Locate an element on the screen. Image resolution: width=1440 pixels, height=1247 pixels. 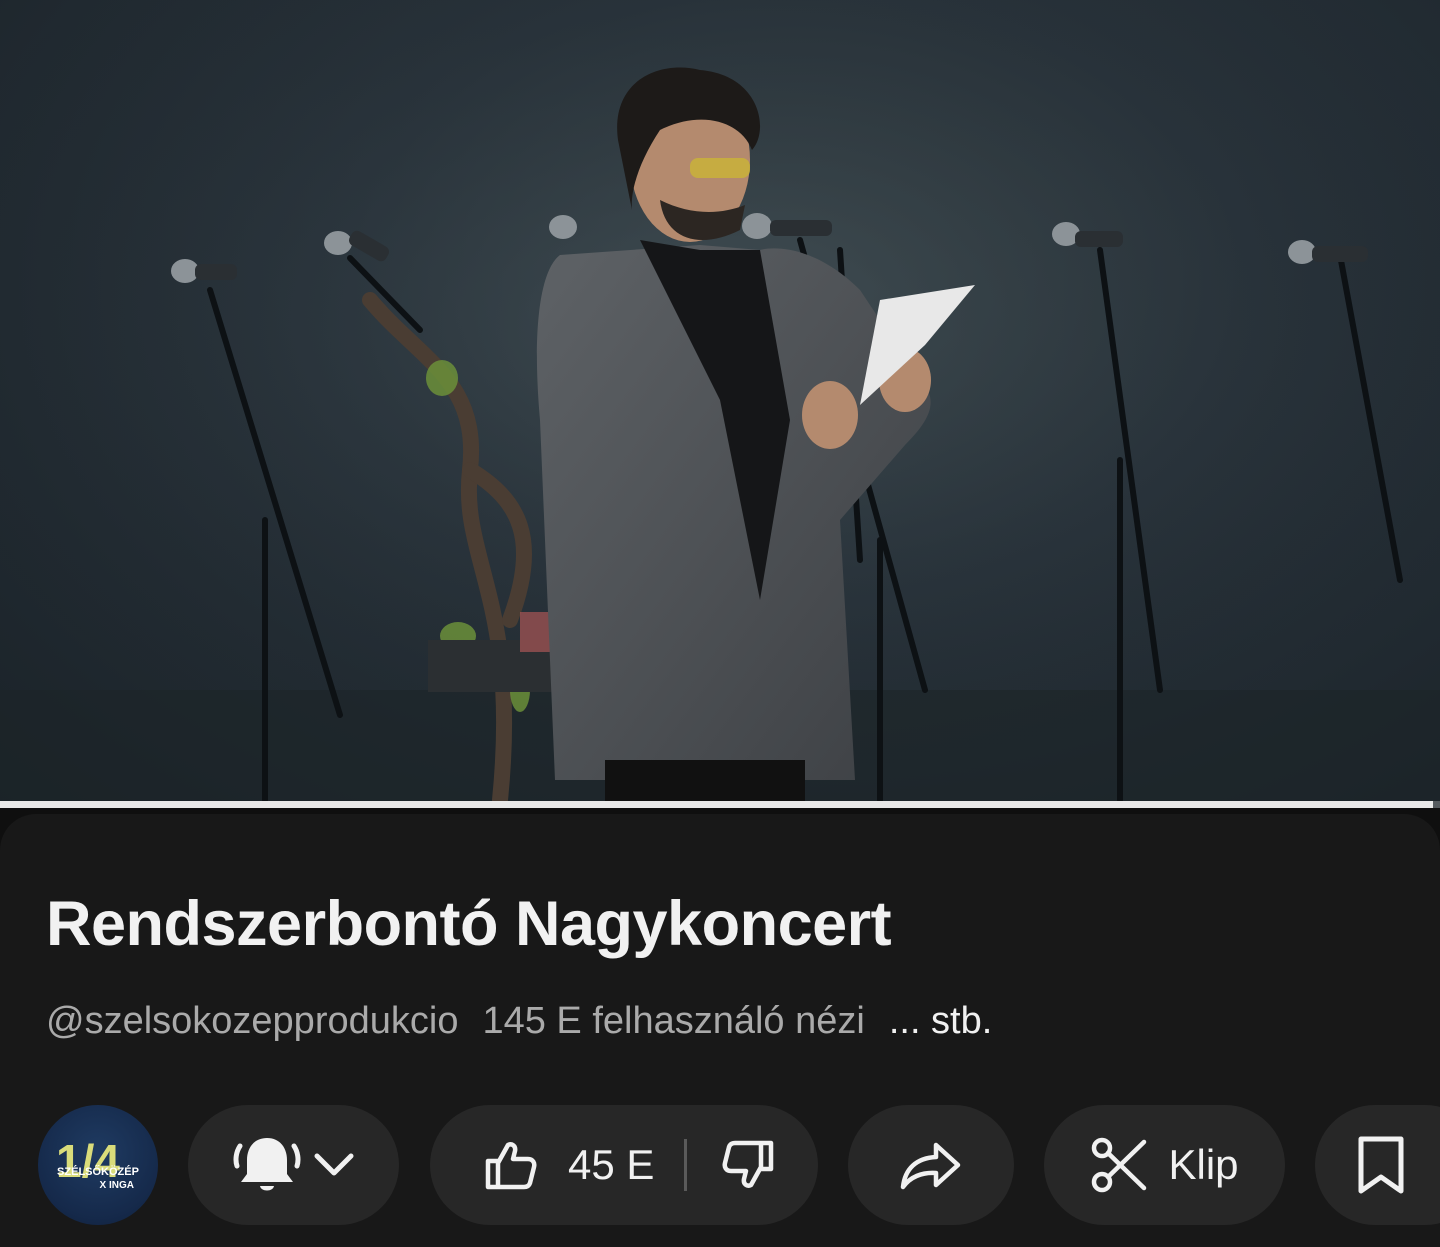
channel-avatar: 1/4 SZÉLSŐKÖZÉP X INGA is located at coordinates (98, 1165).